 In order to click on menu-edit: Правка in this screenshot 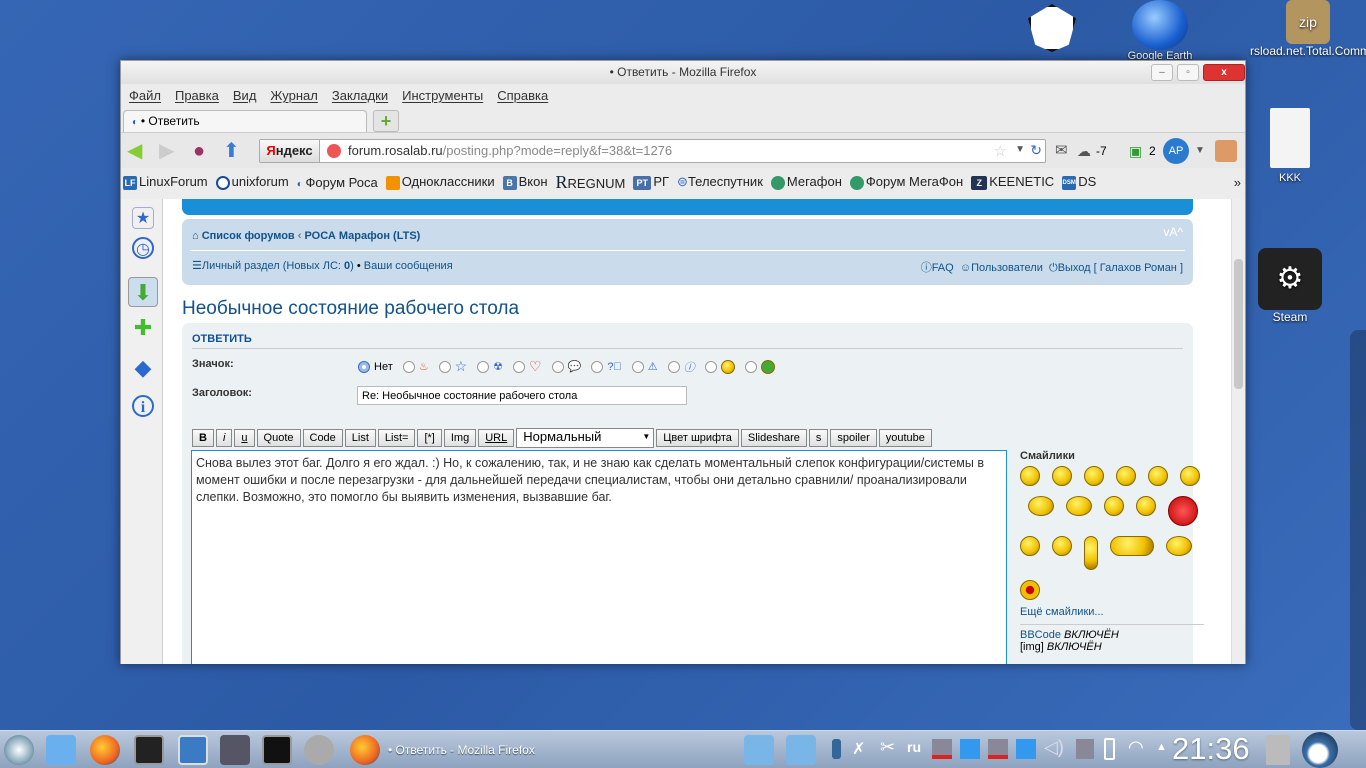, I will do `click(197, 96)`.